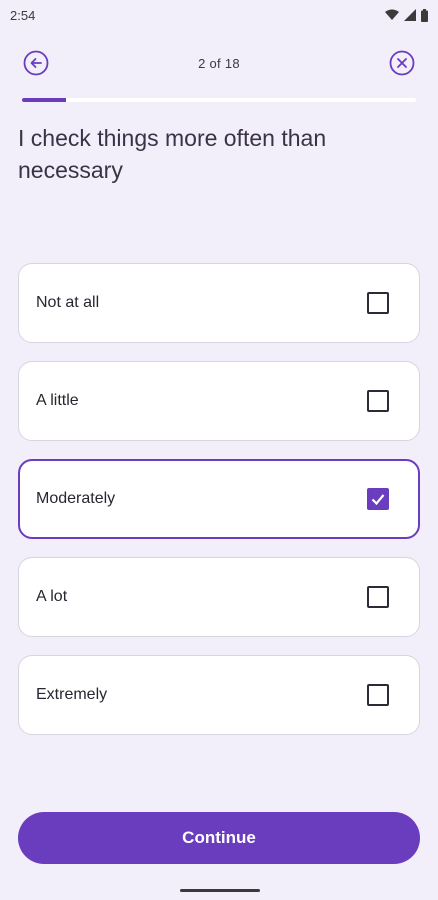  What do you see at coordinates (410, 15) in the screenshot?
I see `signal-icon` at bounding box center [410, 15].